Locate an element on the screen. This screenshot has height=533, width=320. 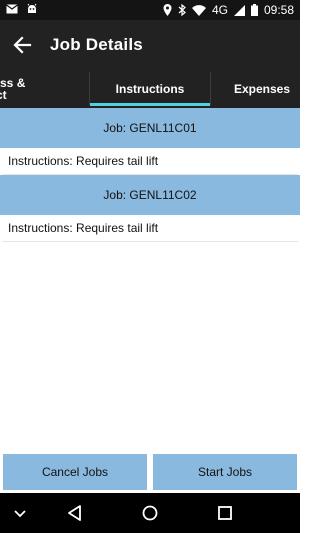
arrow-back-icon is located at coordinates (23, 45).